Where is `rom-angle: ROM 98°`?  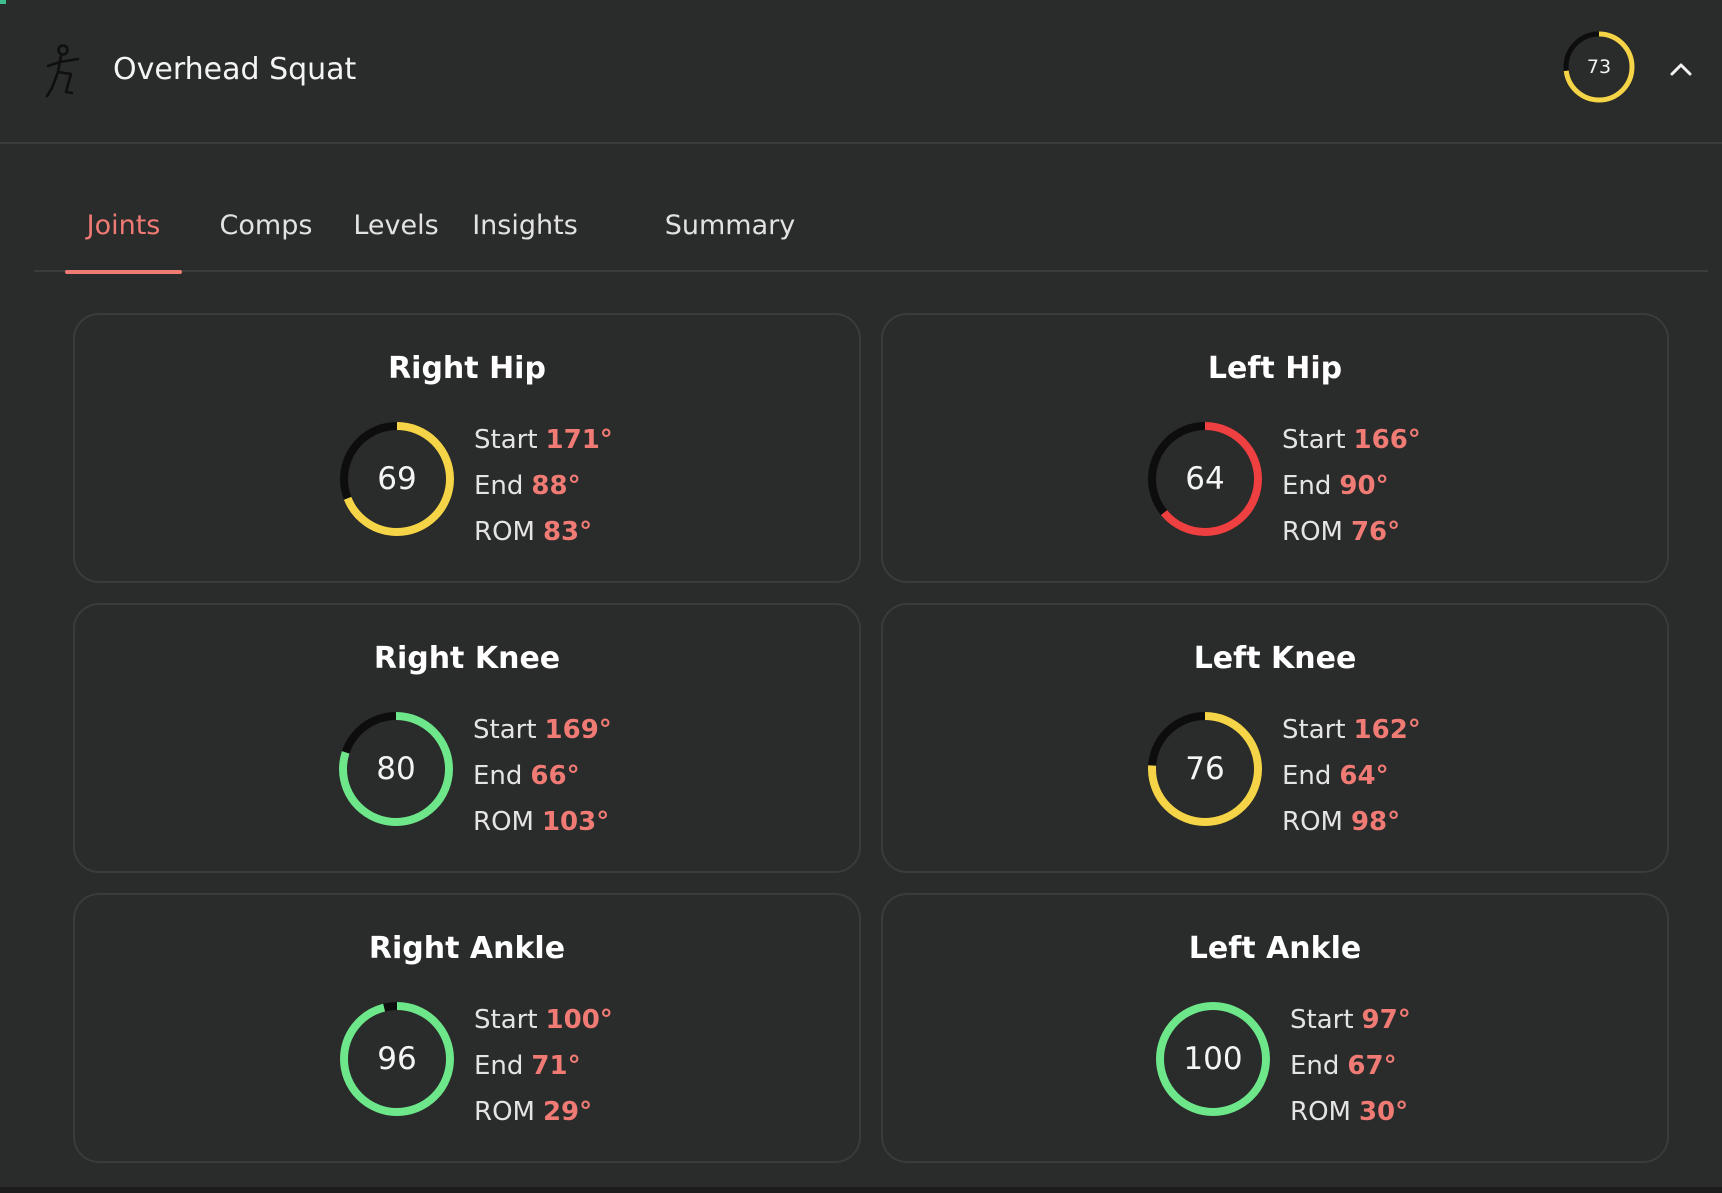 rom-angle: ROM 98° is located at coordinates (1341, 822).